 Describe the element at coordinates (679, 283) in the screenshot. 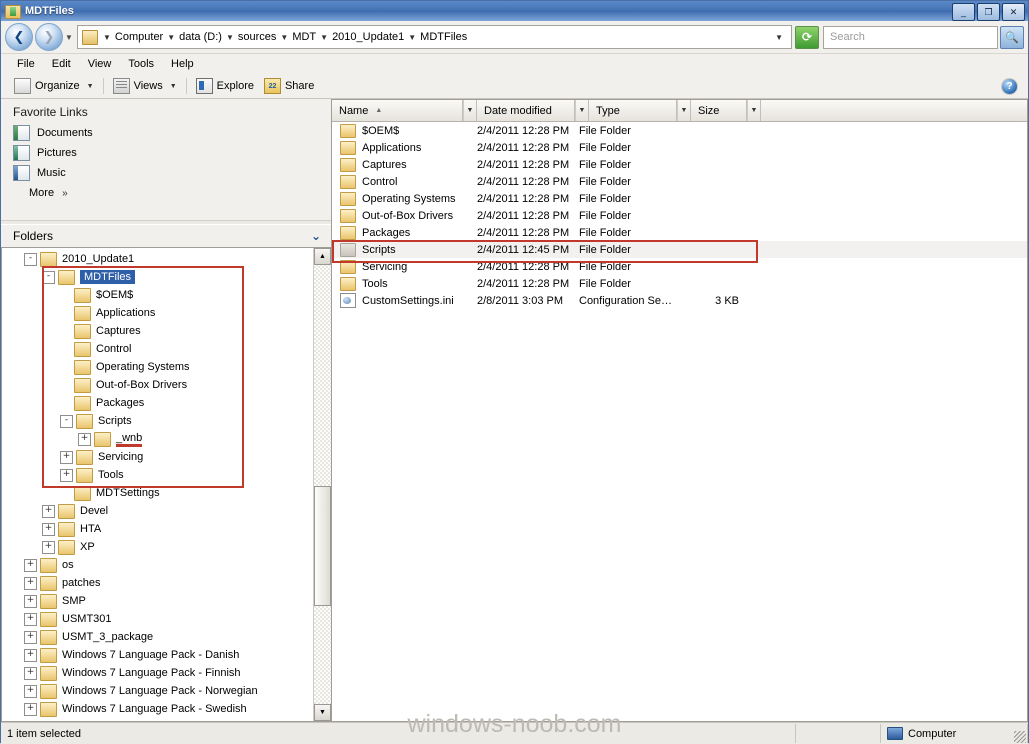

I see `table-row: Tools 2/4/2011 12:28 PM File Folder` at that location.